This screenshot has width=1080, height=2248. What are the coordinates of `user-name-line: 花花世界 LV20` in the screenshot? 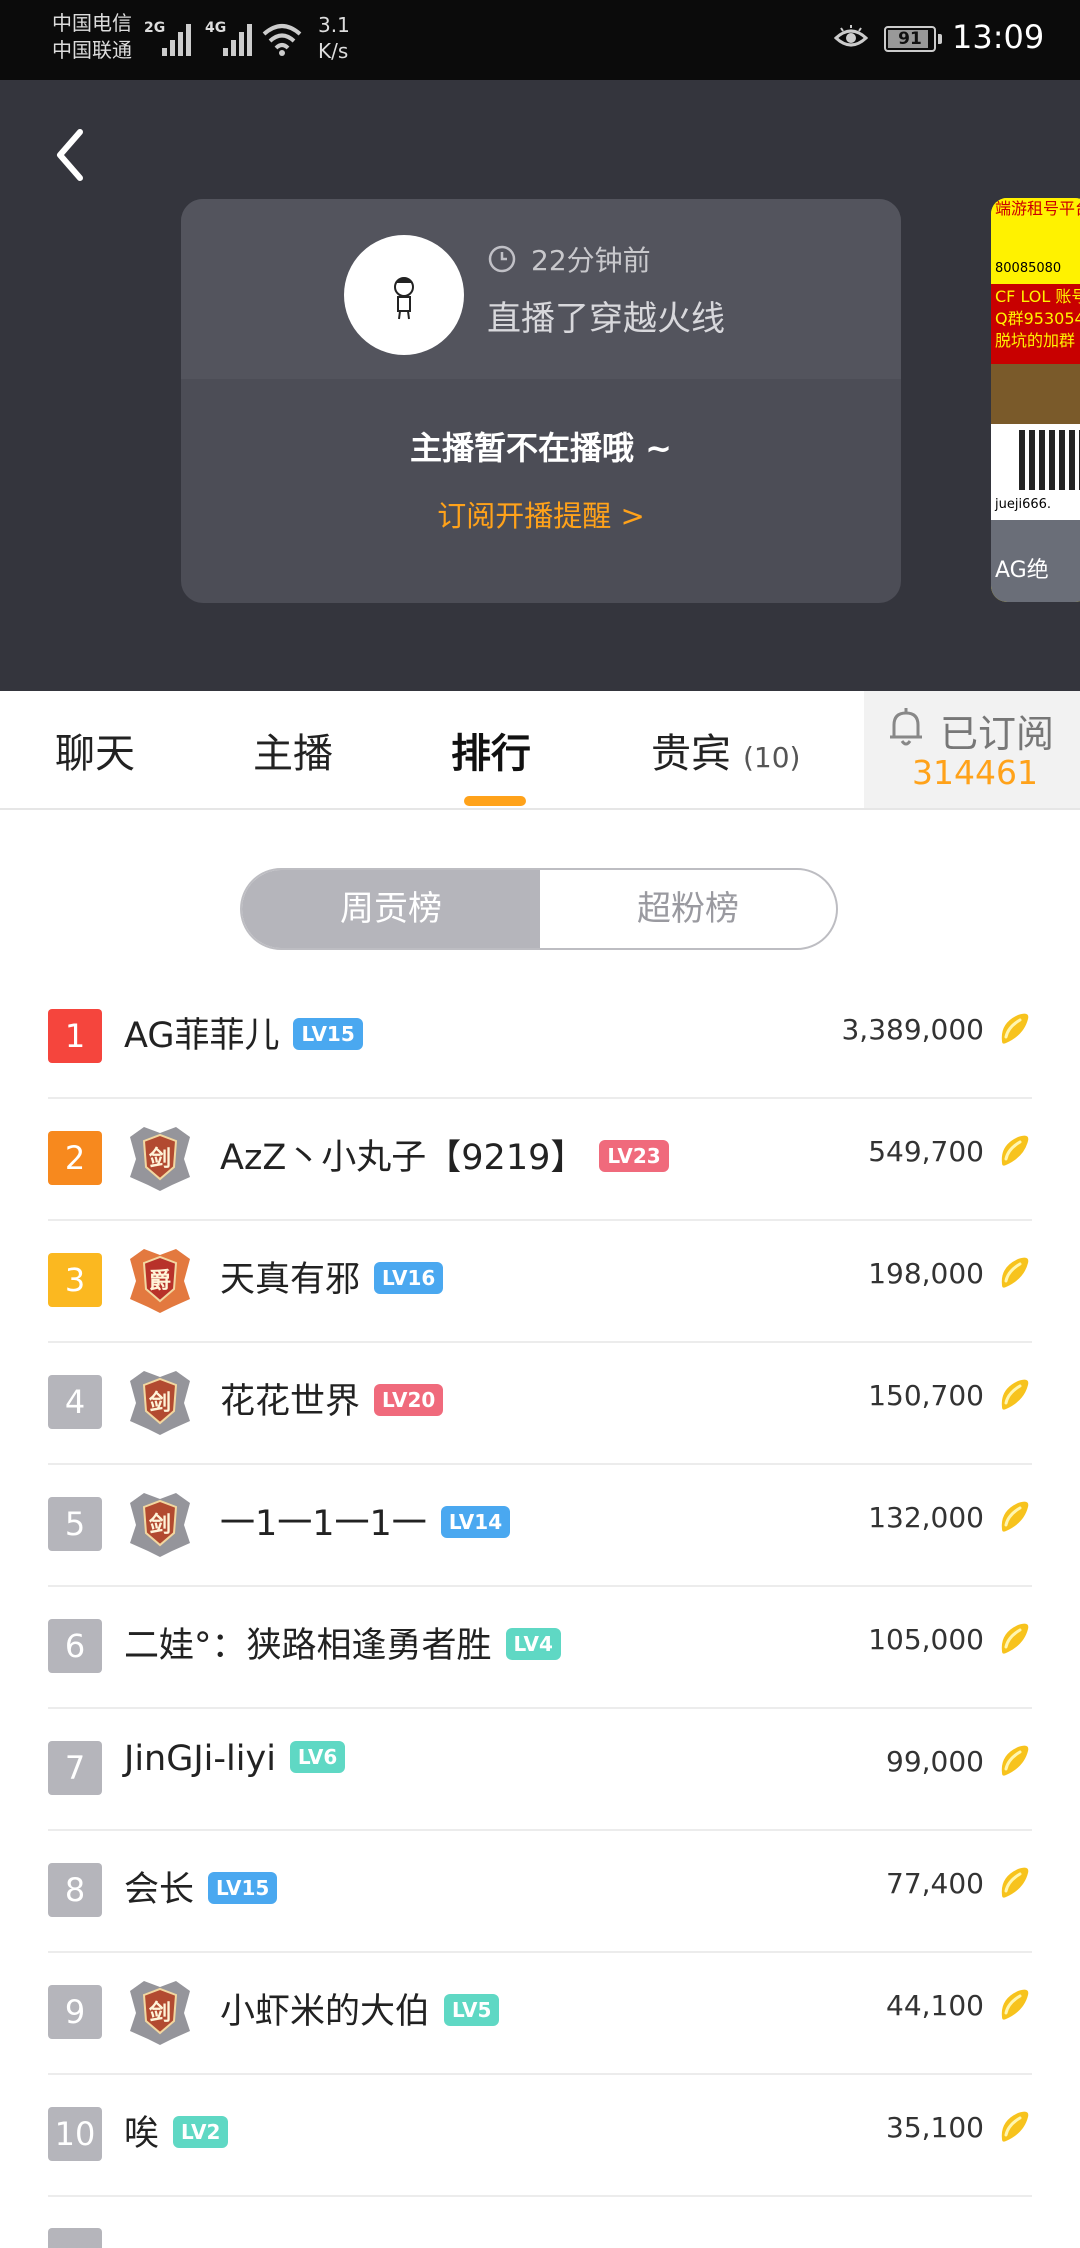 It's located at (332, 1398).